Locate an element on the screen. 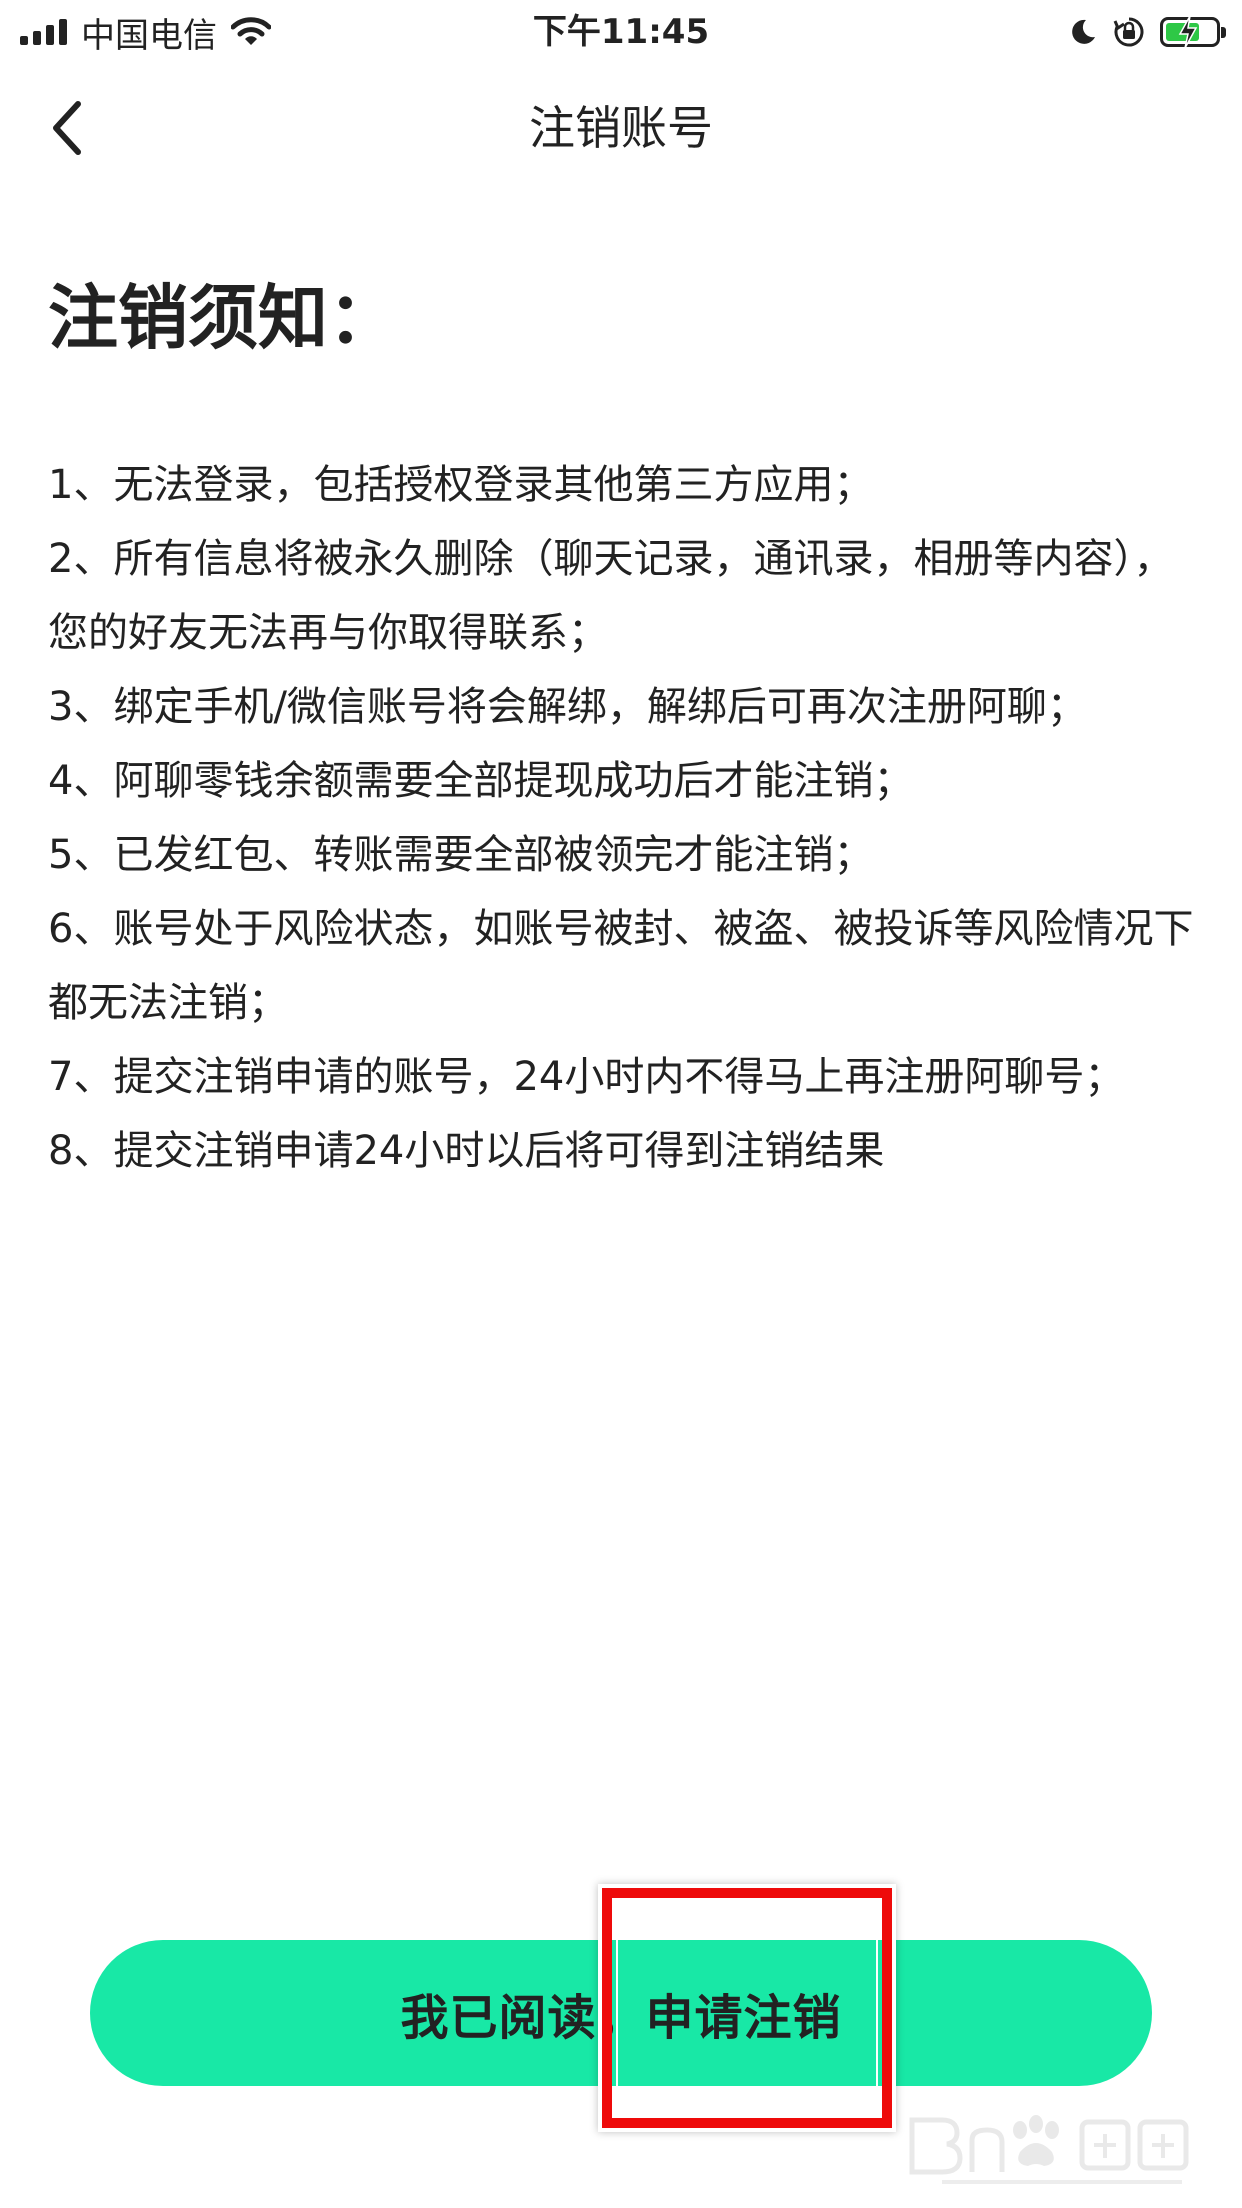 Image resolution: width=1242 pixels, height=2208 pixels. nav-bar: 注销账号 is located at coordinates (621, 128).